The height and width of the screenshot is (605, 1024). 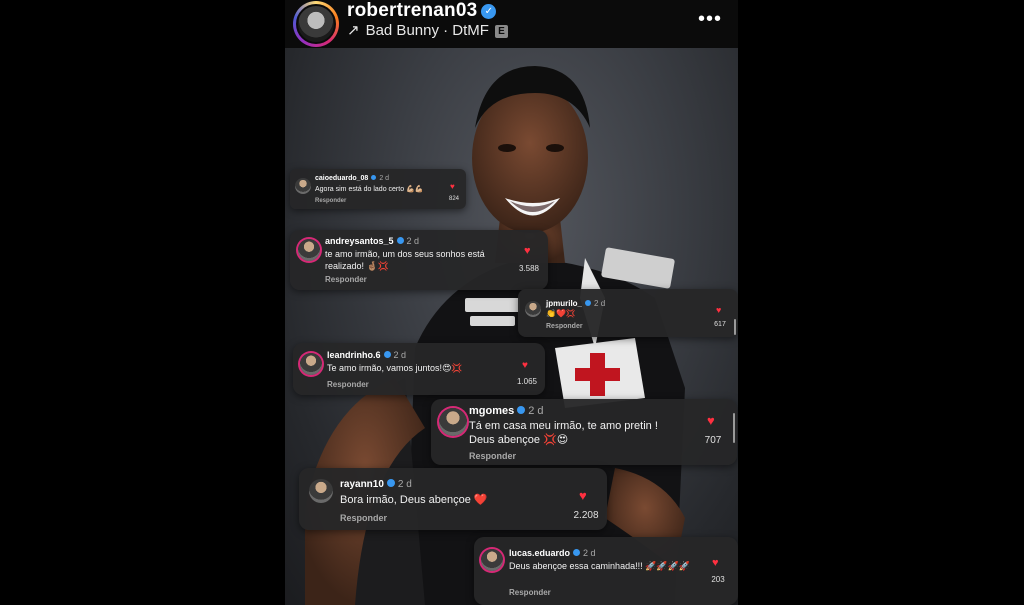 What do you see at coordinates (586, 515) in the screenshot?
I see `like-count: 2.208` at bounding box center [586, 515].